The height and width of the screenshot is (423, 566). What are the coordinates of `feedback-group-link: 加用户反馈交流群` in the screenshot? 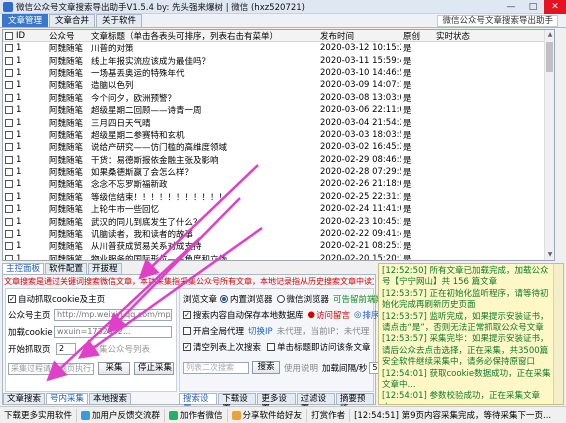 It's located at (121, 415).